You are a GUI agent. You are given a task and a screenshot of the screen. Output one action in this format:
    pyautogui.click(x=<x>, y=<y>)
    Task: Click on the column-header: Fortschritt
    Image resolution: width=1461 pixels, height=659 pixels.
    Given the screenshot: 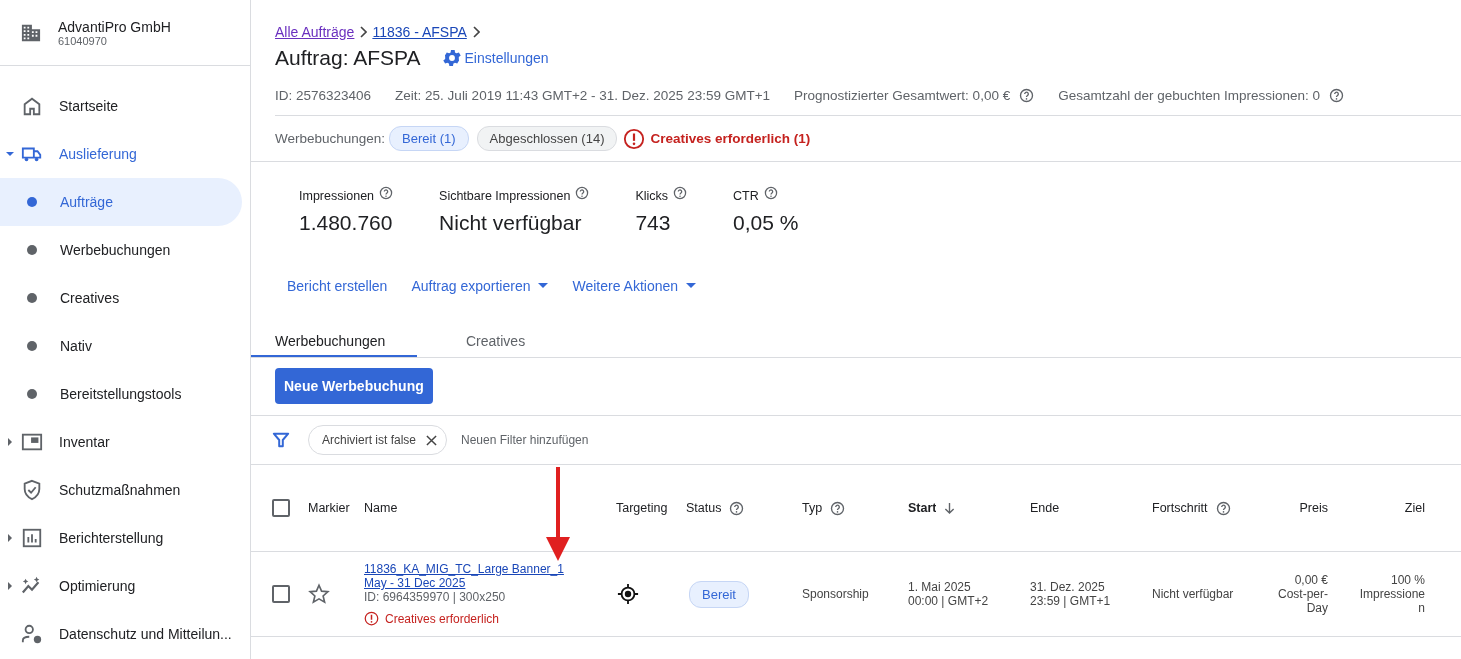 What is the action you would take?
    pyautogui.click(x=1180, y=508)
    